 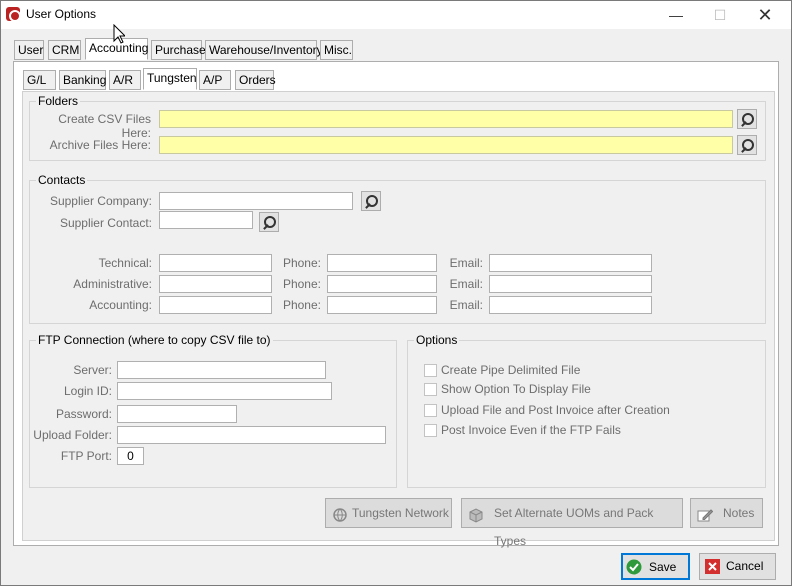 I want to click on folders-legend: Folders, so click(x=58, y=101).